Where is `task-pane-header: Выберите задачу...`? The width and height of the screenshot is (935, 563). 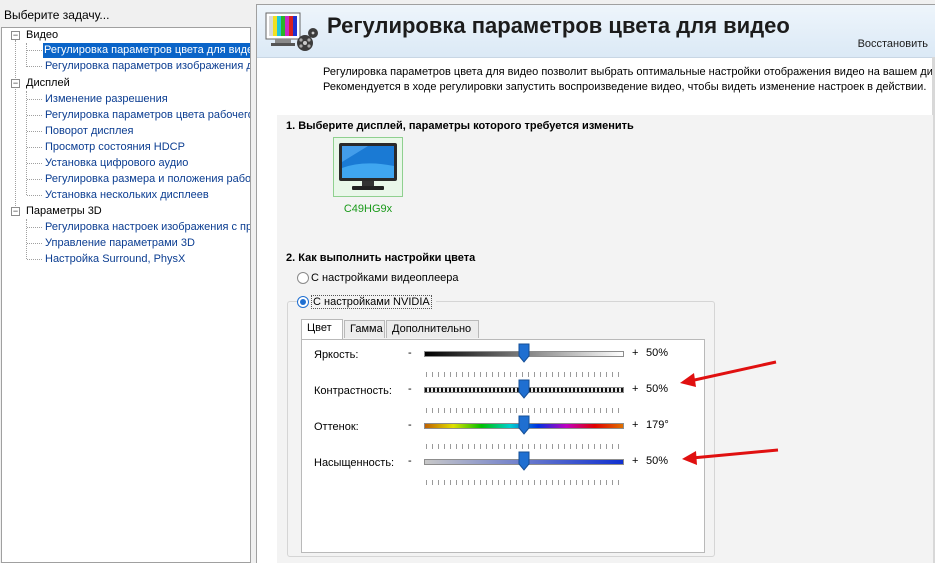
task-pane-header: Выберите задачу... is located at coordinates (57, 15).